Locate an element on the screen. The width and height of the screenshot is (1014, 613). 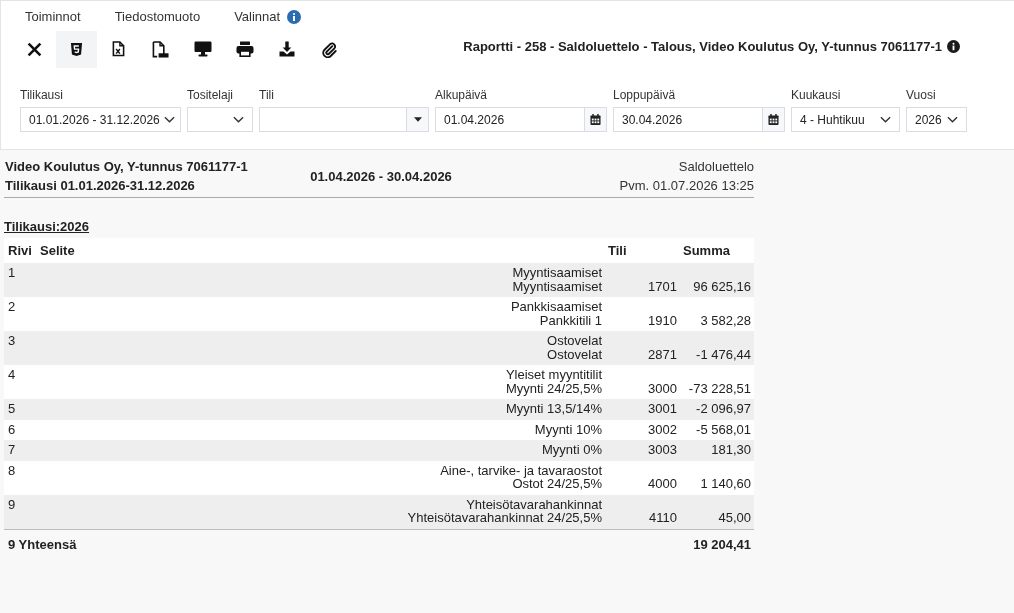
spreadsheet-file-icon is located at coordinates (118, 49).